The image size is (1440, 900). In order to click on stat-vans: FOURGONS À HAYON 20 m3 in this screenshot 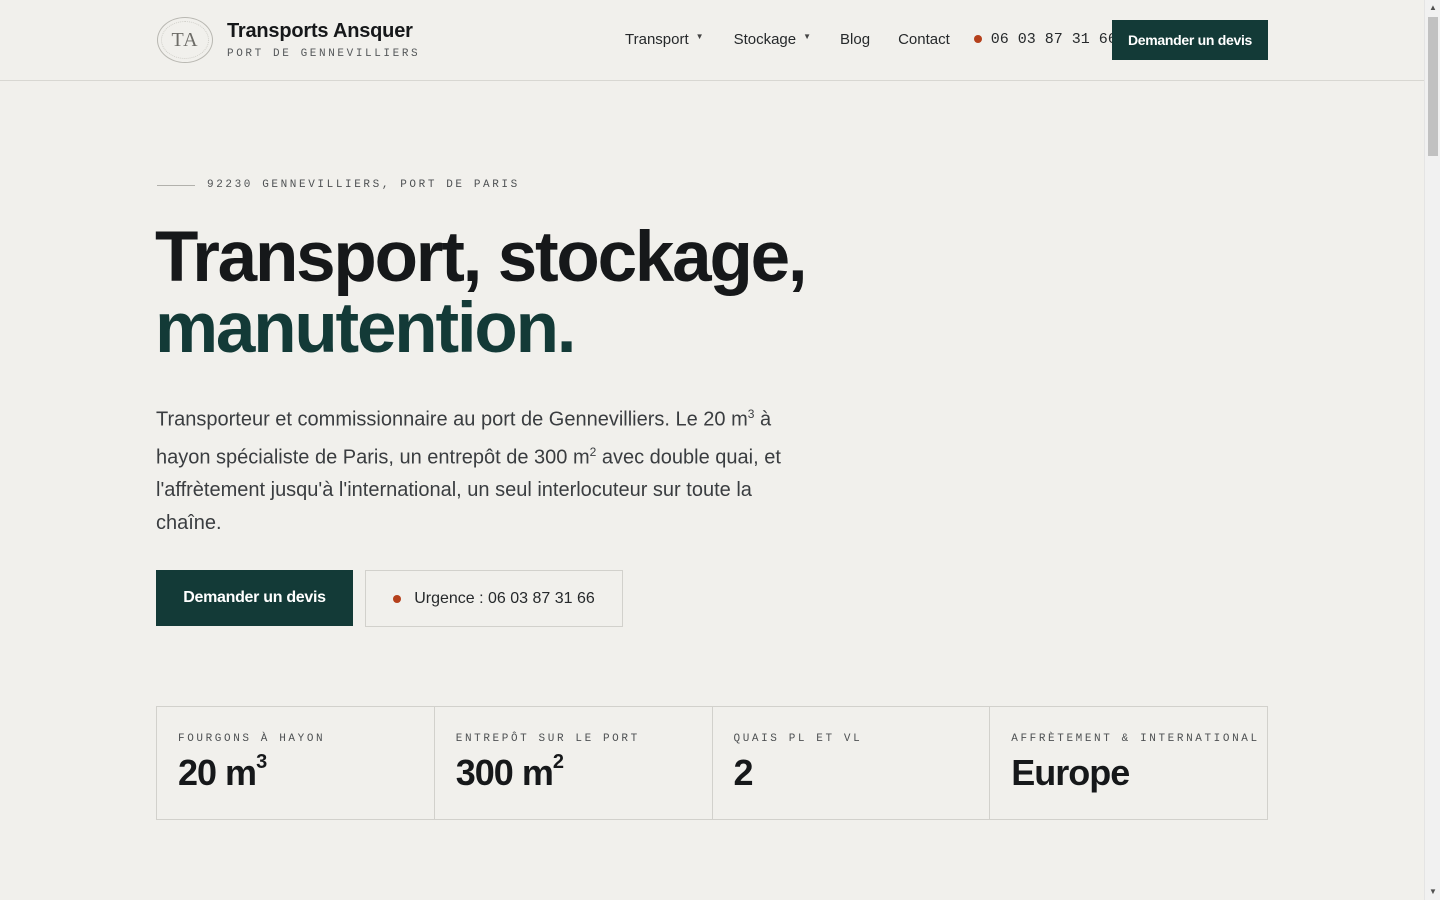, I will do `click(296, 763)`.